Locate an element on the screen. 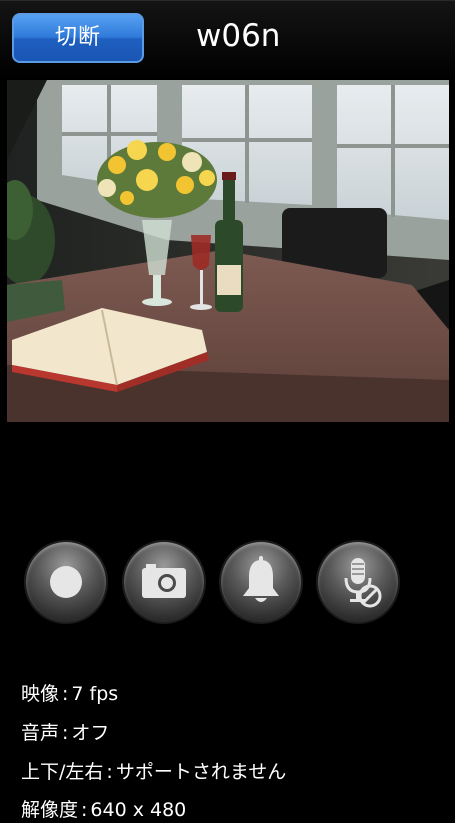 The width and height of the screenshot is (455, 823). bell-icon is located at coordinates (261, 579).